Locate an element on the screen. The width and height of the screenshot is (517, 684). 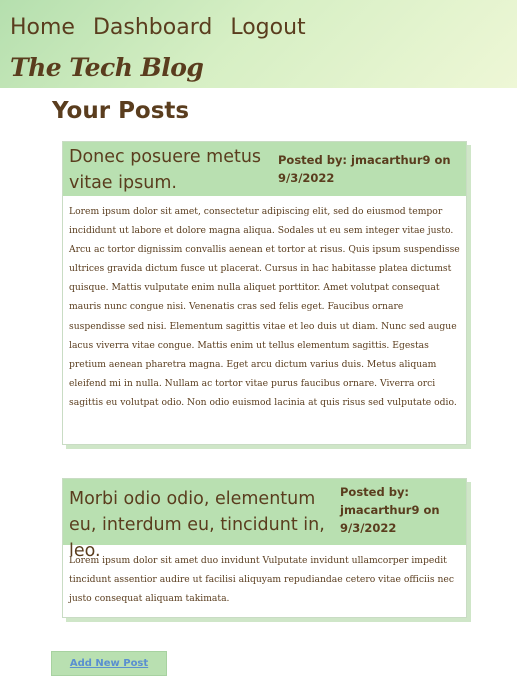
site-header: Home Dashboard Logout The Tech Blog is located at coordinates (258, 44).